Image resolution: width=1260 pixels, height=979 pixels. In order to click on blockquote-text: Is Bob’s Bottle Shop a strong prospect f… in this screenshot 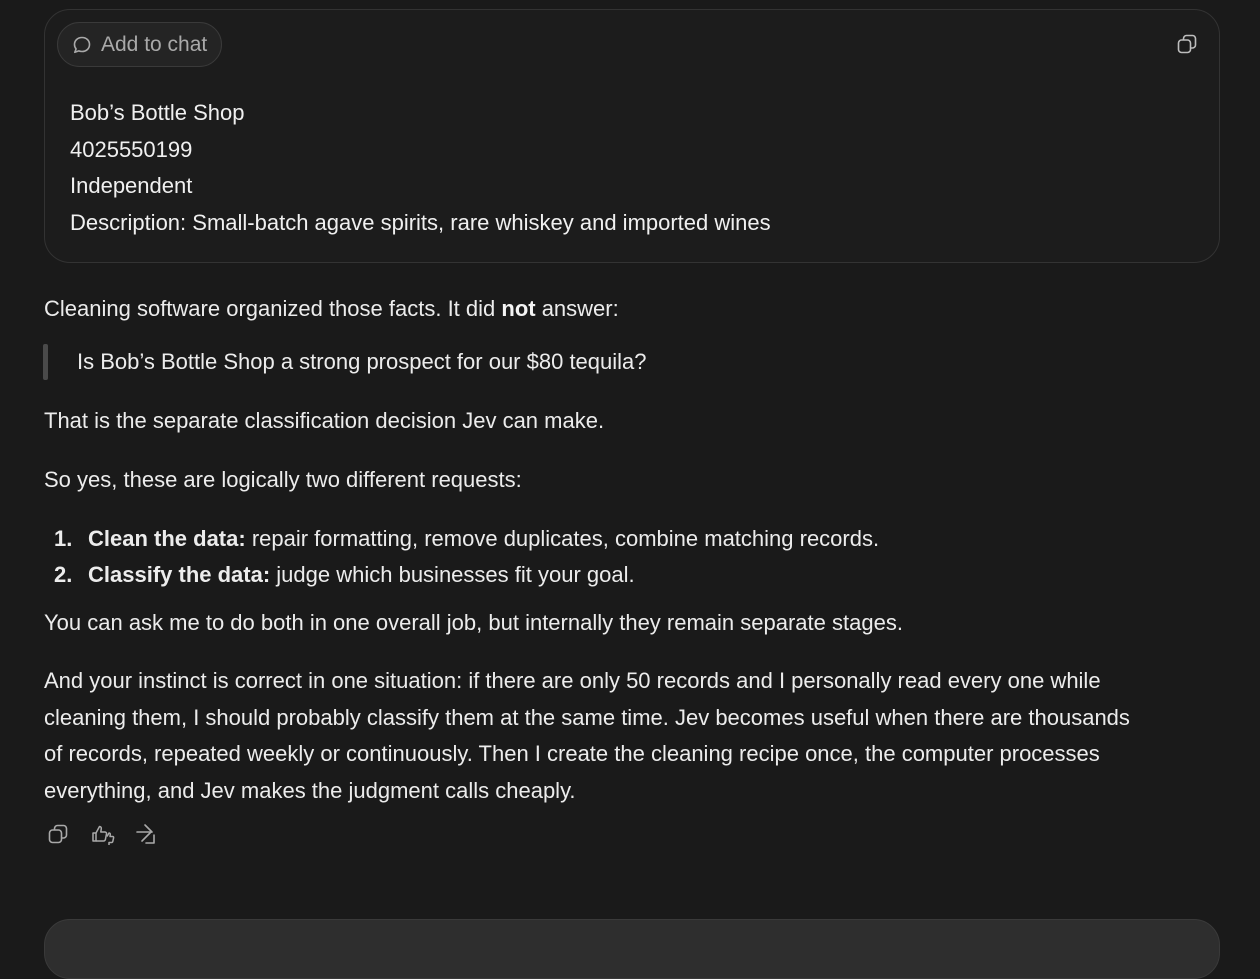, I will do `click(362, 361)`.